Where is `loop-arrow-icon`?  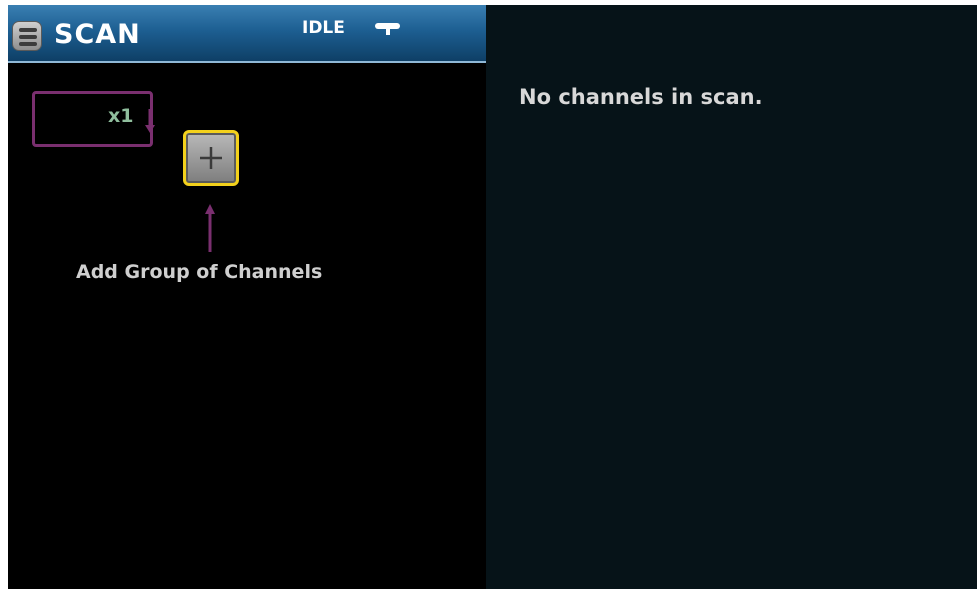 loop-arrow-icon is located at coordinates (150, 121).